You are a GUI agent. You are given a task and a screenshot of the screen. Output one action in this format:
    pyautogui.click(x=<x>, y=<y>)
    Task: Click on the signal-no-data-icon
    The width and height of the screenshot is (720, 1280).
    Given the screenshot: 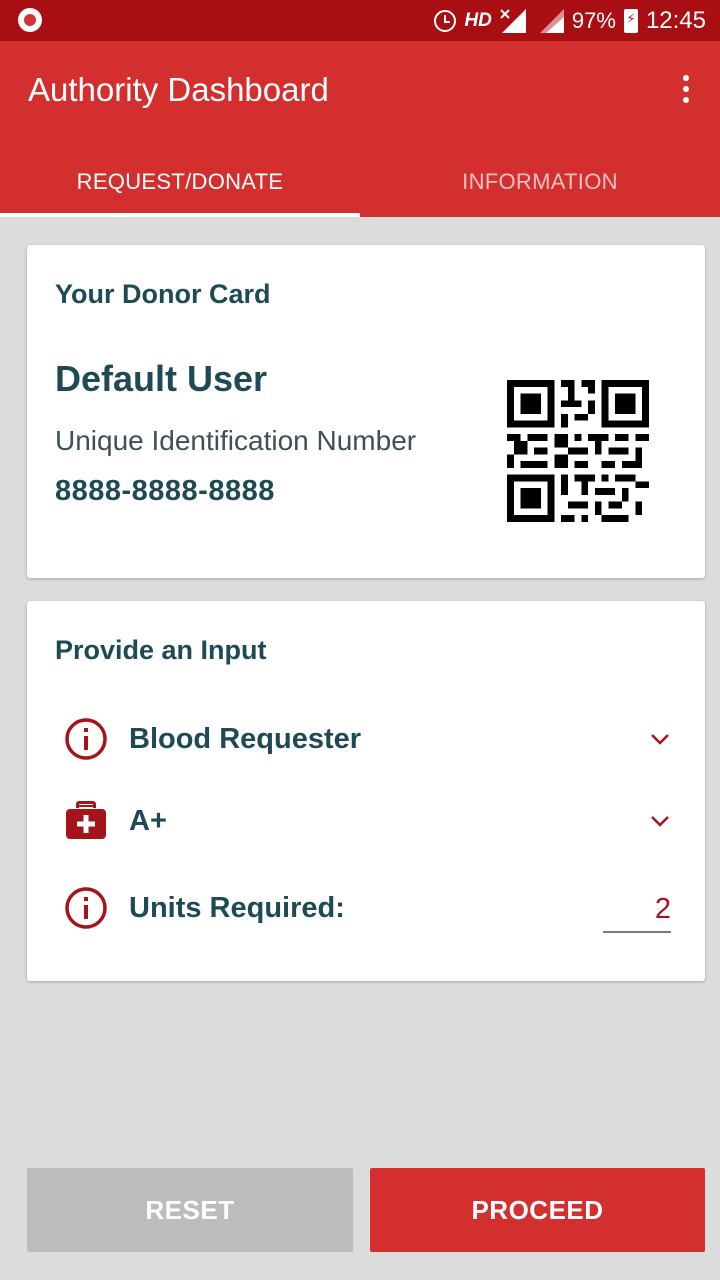 What is the action you would take?
    pyautogui.click(x=513, y=20)
    